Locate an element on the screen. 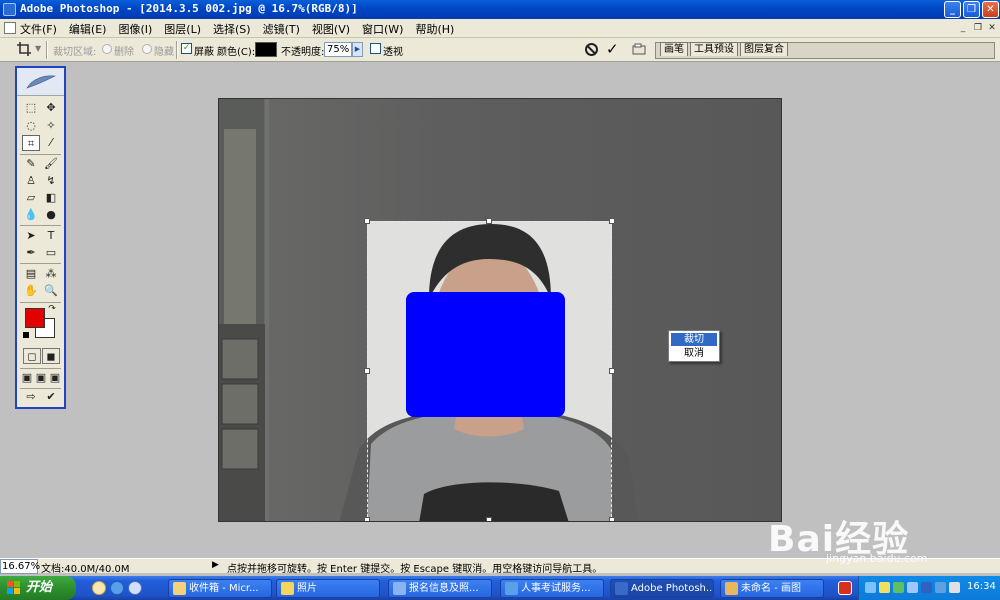  zoom-tool-icon: 🔍 is located at coordinates (51, 291).